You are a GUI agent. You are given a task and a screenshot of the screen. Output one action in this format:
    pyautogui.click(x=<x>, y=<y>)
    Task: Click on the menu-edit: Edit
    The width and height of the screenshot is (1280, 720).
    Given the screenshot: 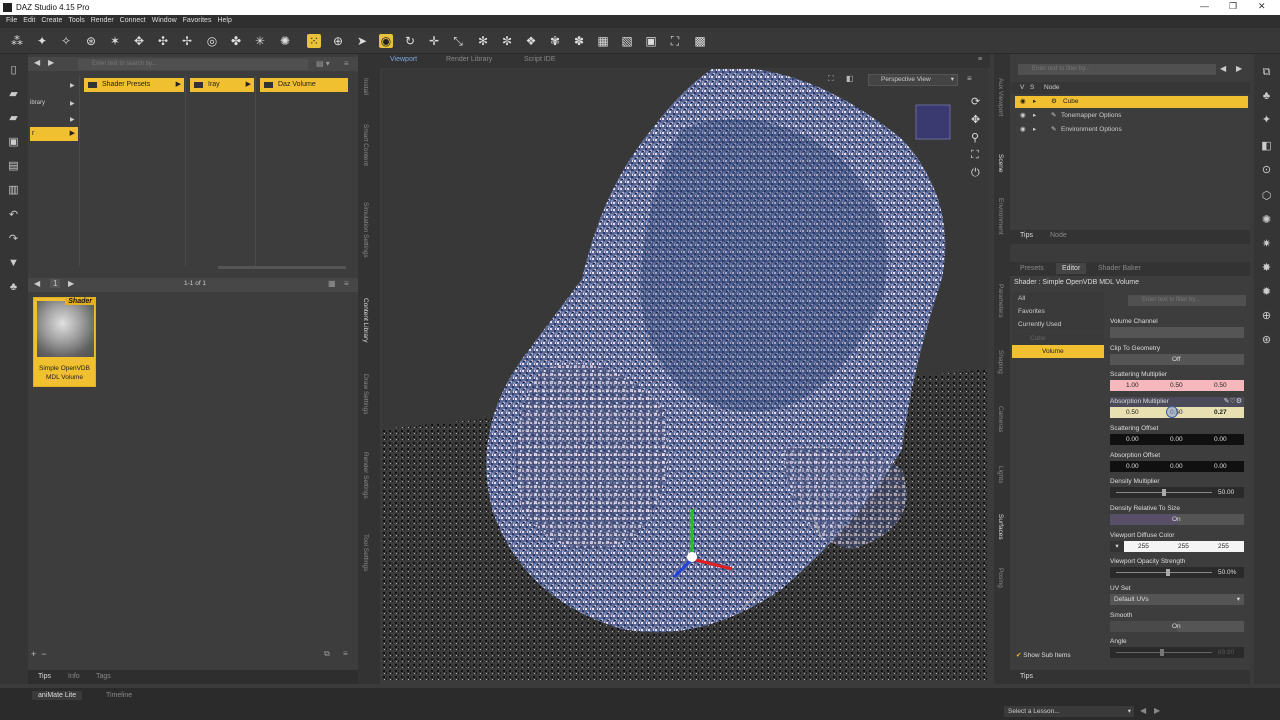 What is the action you would take?
    pyautogui.click(x=29, y=20)
    